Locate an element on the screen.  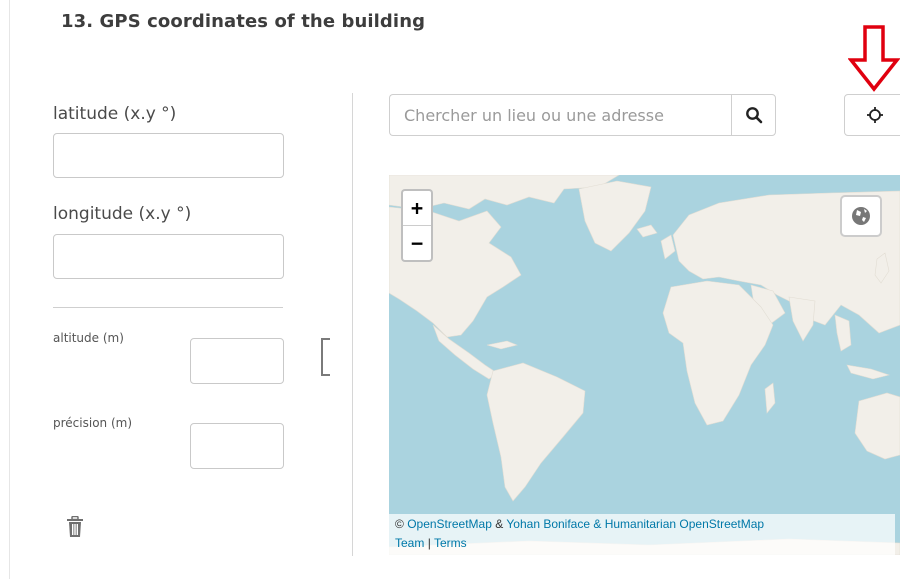
left-border is located at coordinates (9, 289).